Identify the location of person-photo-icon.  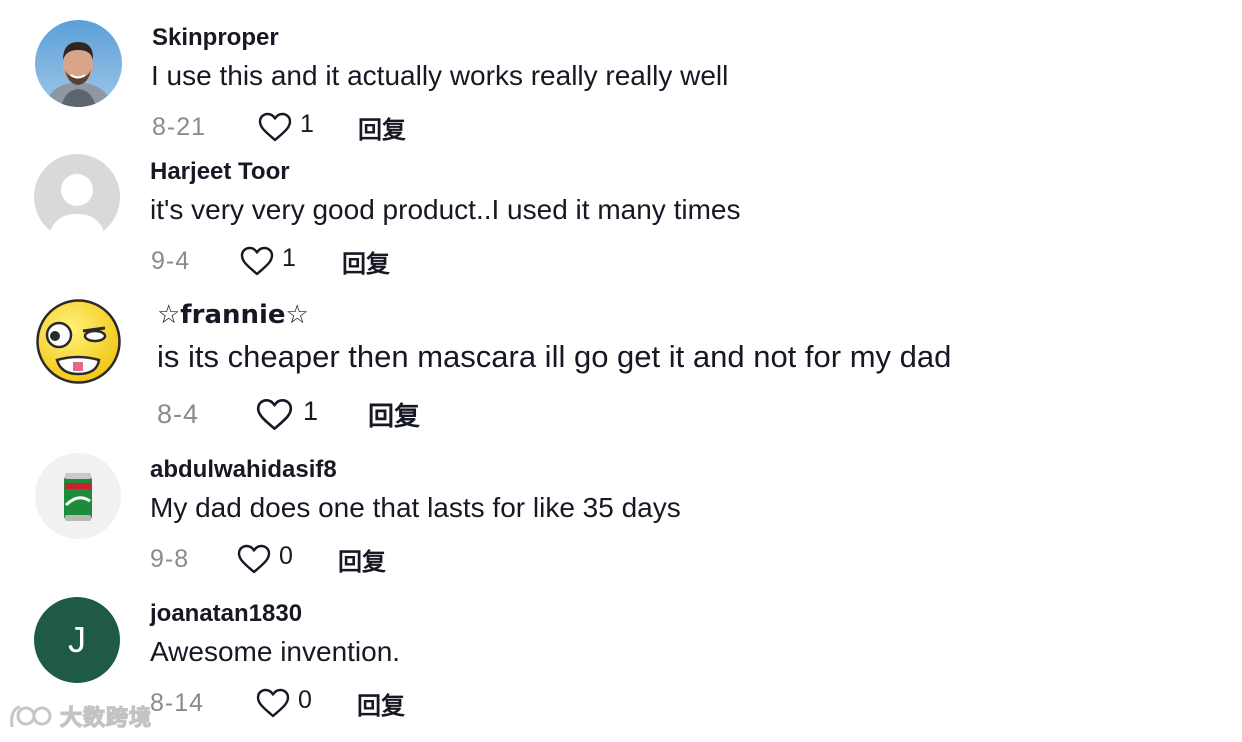
(78, 63).